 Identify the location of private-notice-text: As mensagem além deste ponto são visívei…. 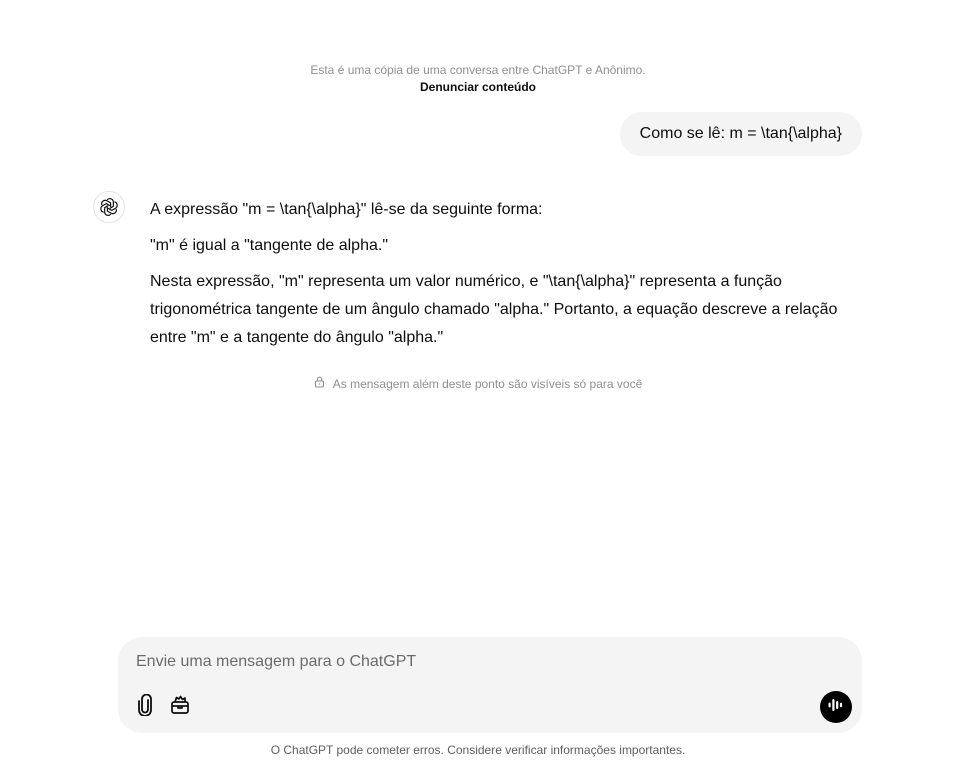
(487, 383).